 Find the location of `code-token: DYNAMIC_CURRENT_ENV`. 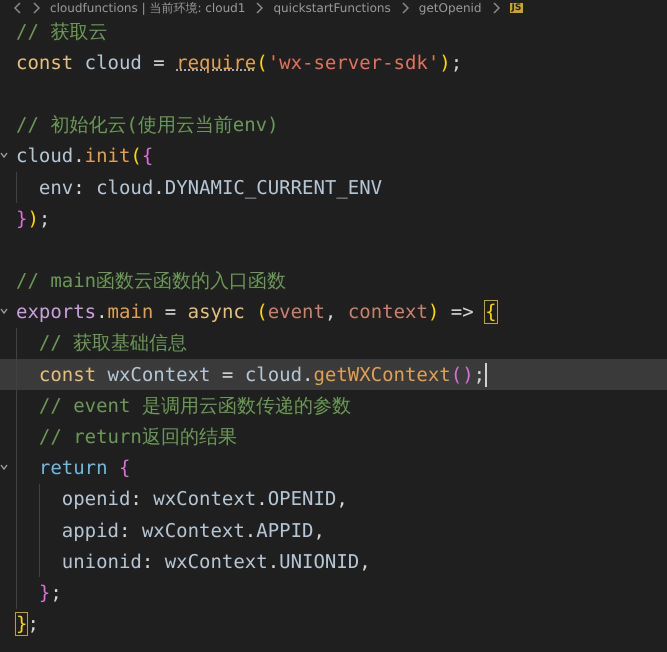

code-token: DYNAMIC_CURRENT_ENV is located at coordinates (273, 187).